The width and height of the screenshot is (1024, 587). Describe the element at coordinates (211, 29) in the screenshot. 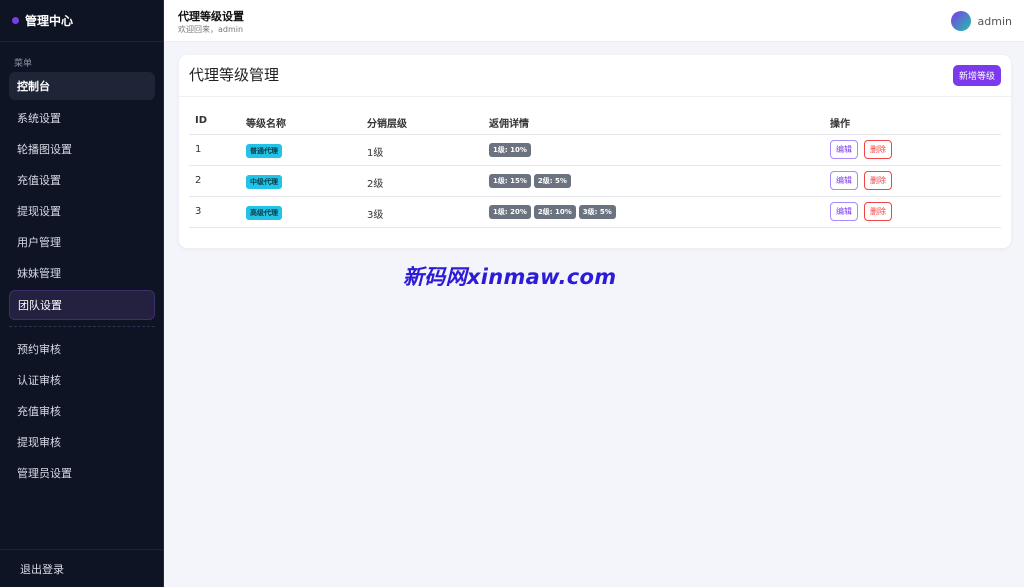

I see `welcome-text: 欢迎回来，admin` at that location.